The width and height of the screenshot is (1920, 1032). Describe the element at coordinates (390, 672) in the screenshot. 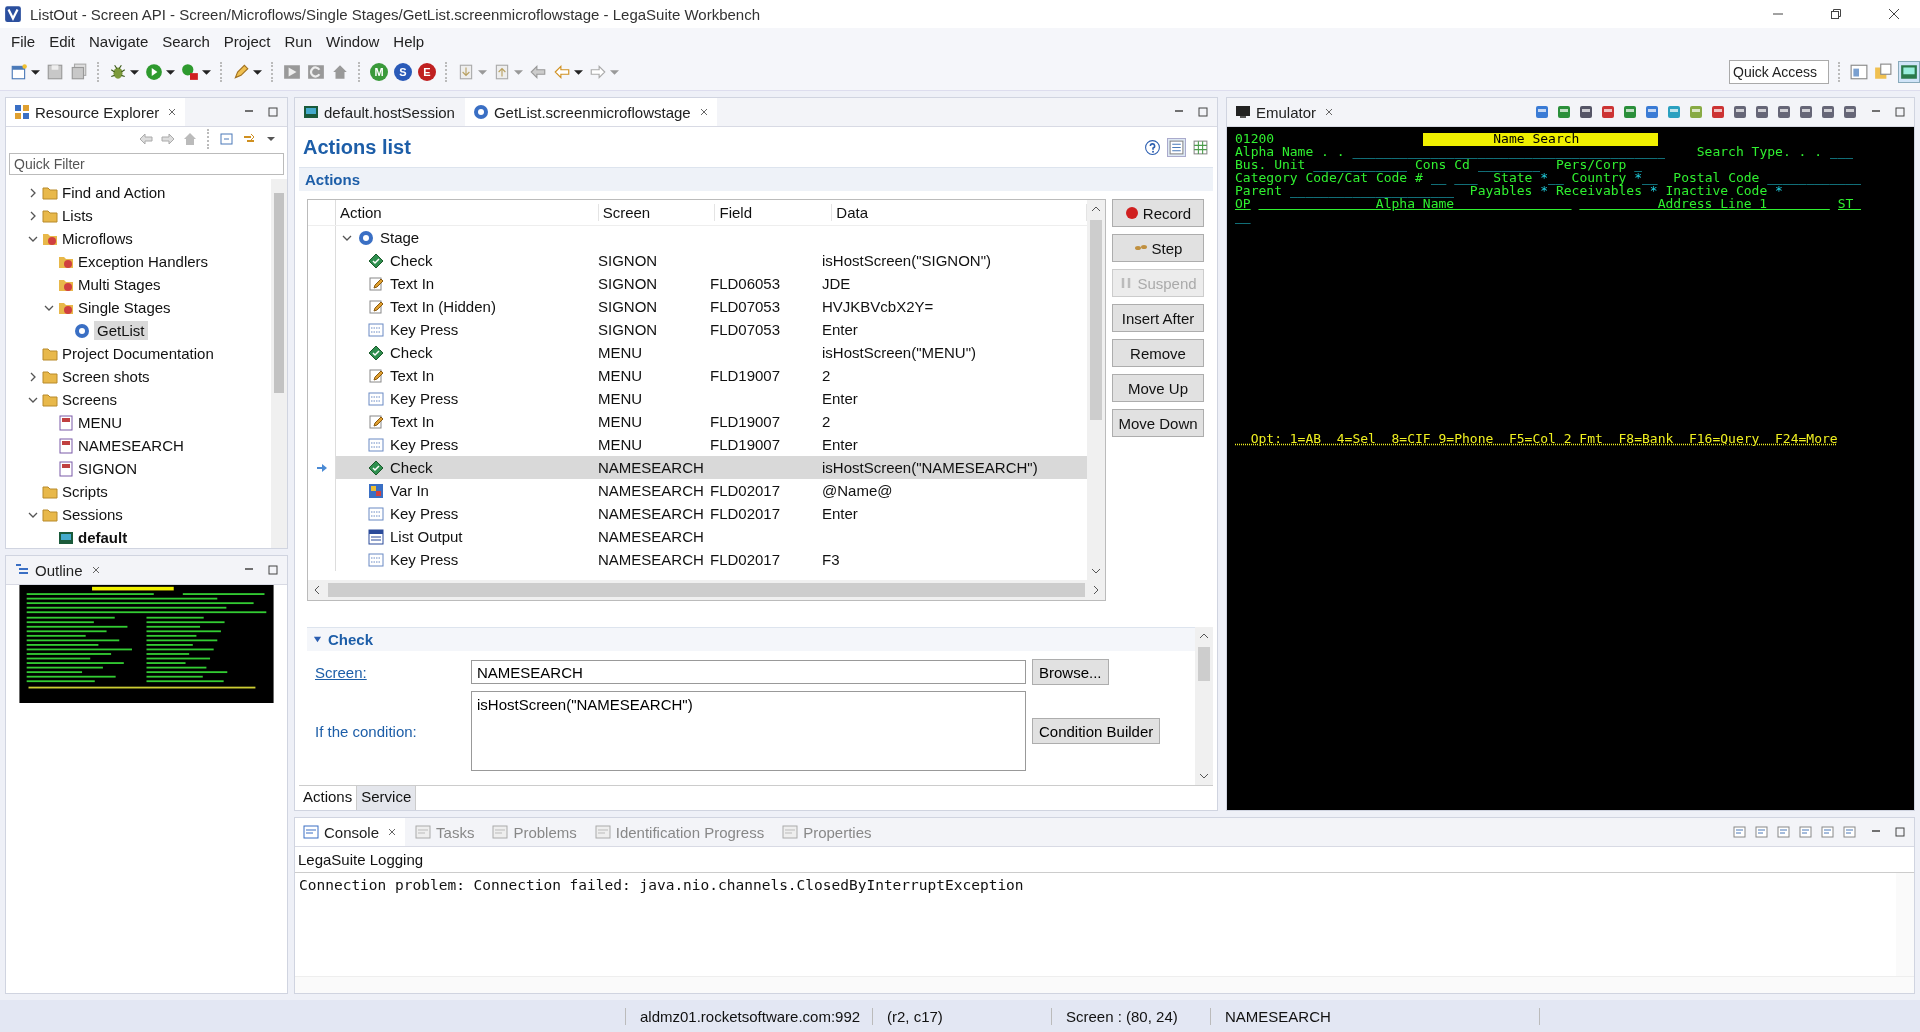

I see `screen-link: Screen:` at that location.